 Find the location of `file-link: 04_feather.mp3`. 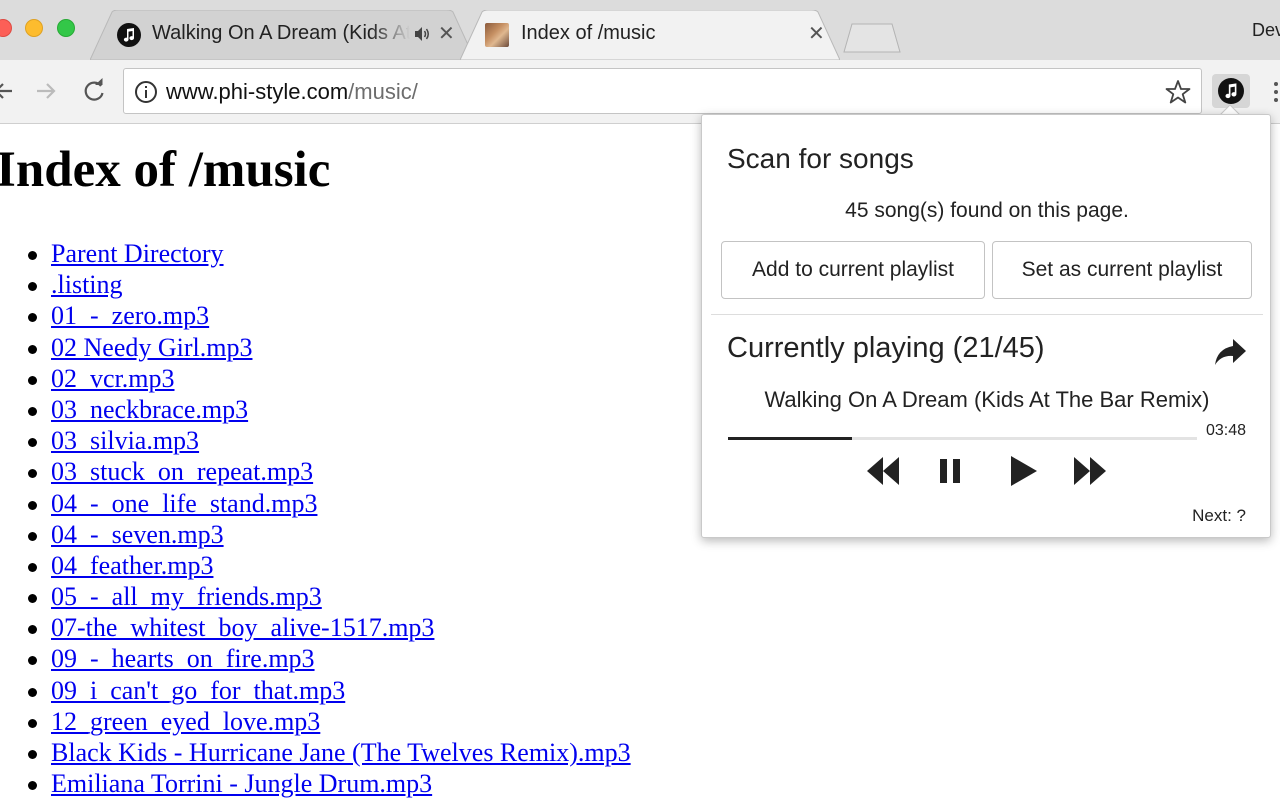

file-link: 04_feather.mp3 is located at coordinates (132, 565).